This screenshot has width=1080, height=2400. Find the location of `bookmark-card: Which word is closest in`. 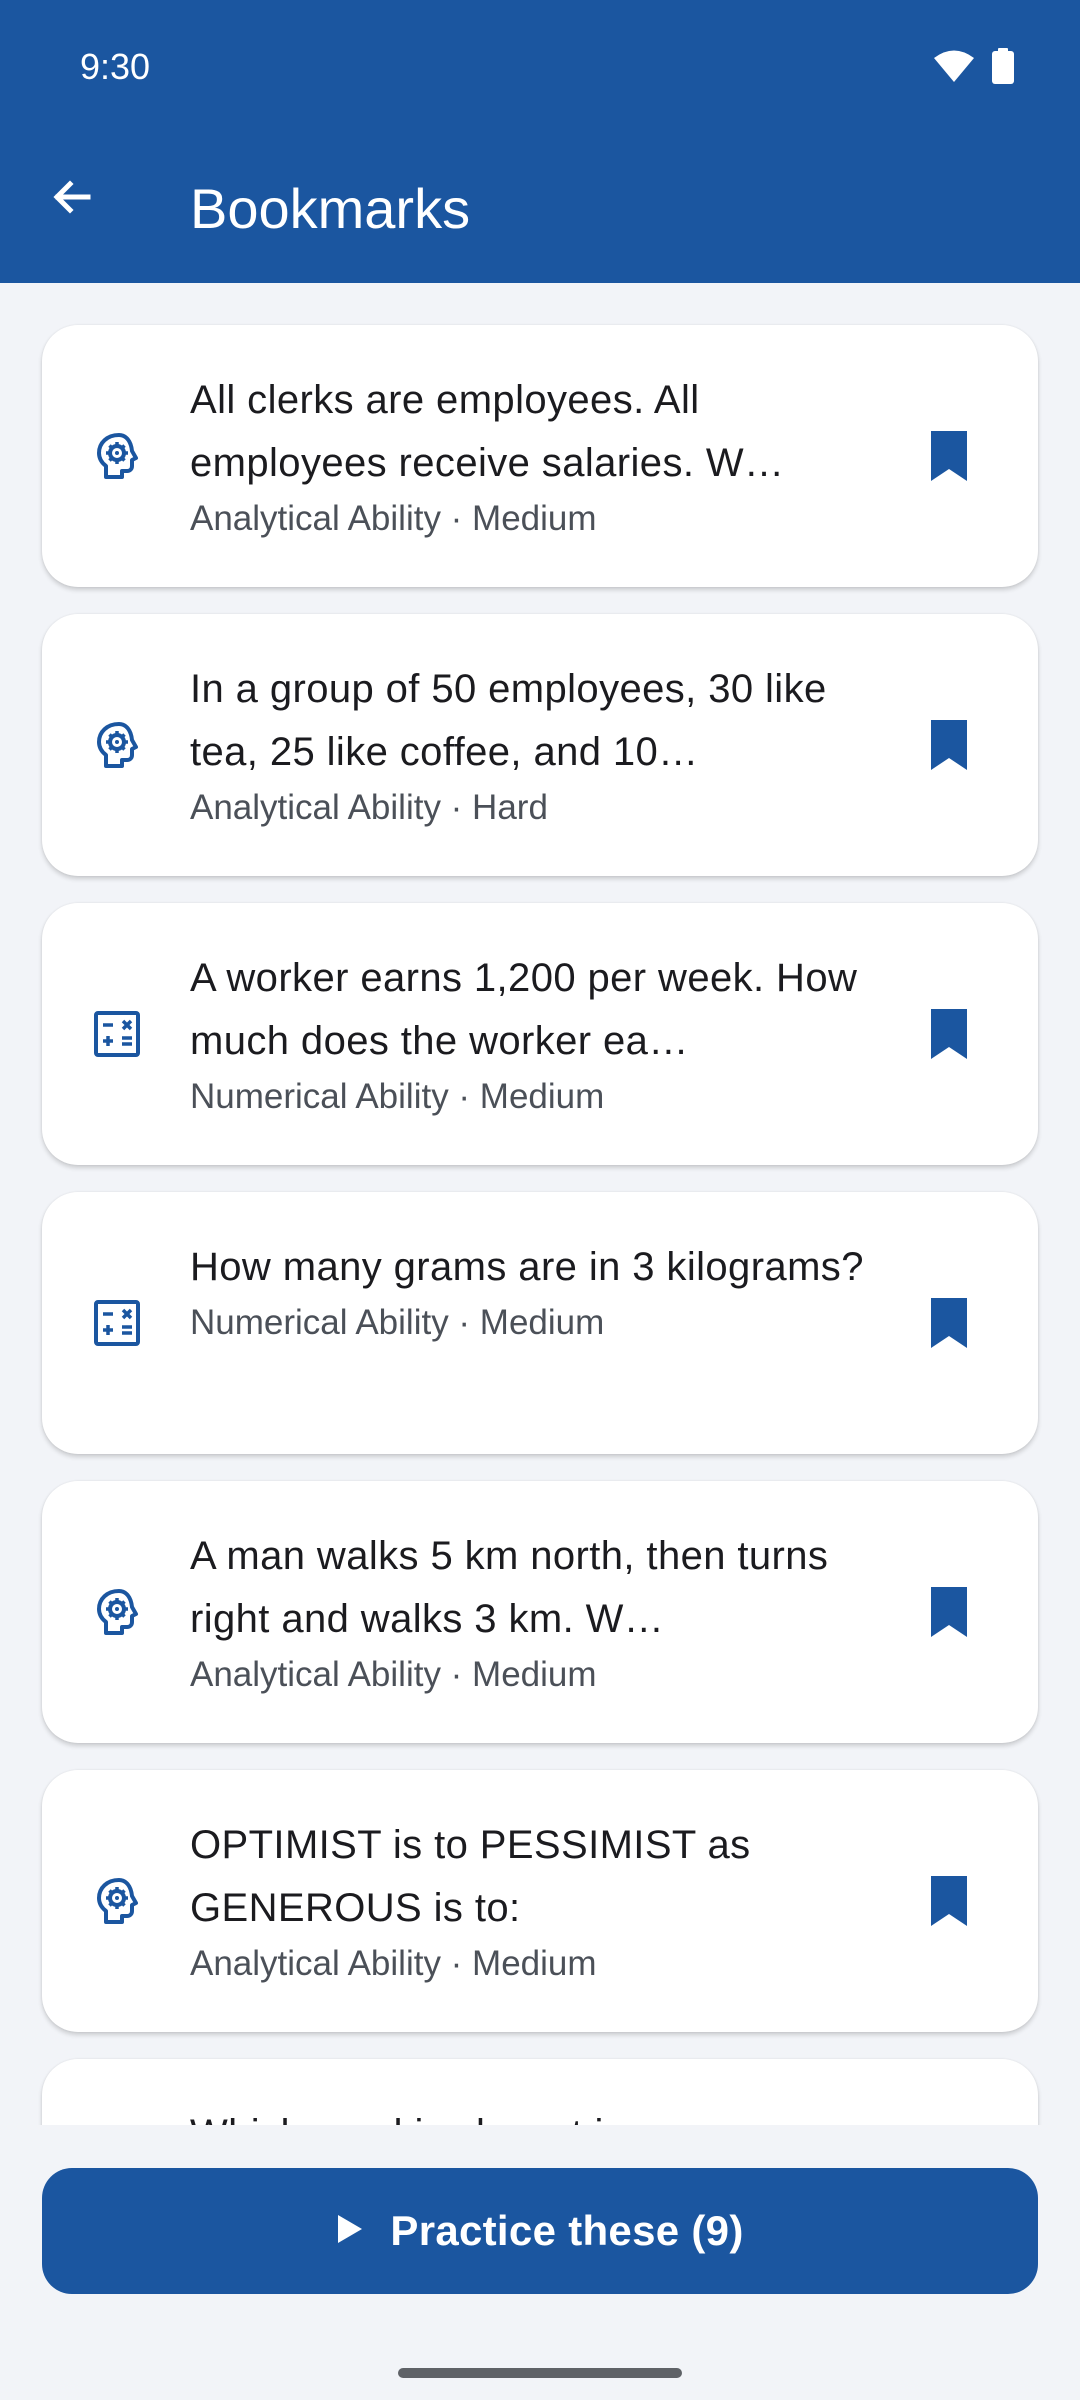

bookmark-card: Which word is closest in is located at coordinates (540, 2092).